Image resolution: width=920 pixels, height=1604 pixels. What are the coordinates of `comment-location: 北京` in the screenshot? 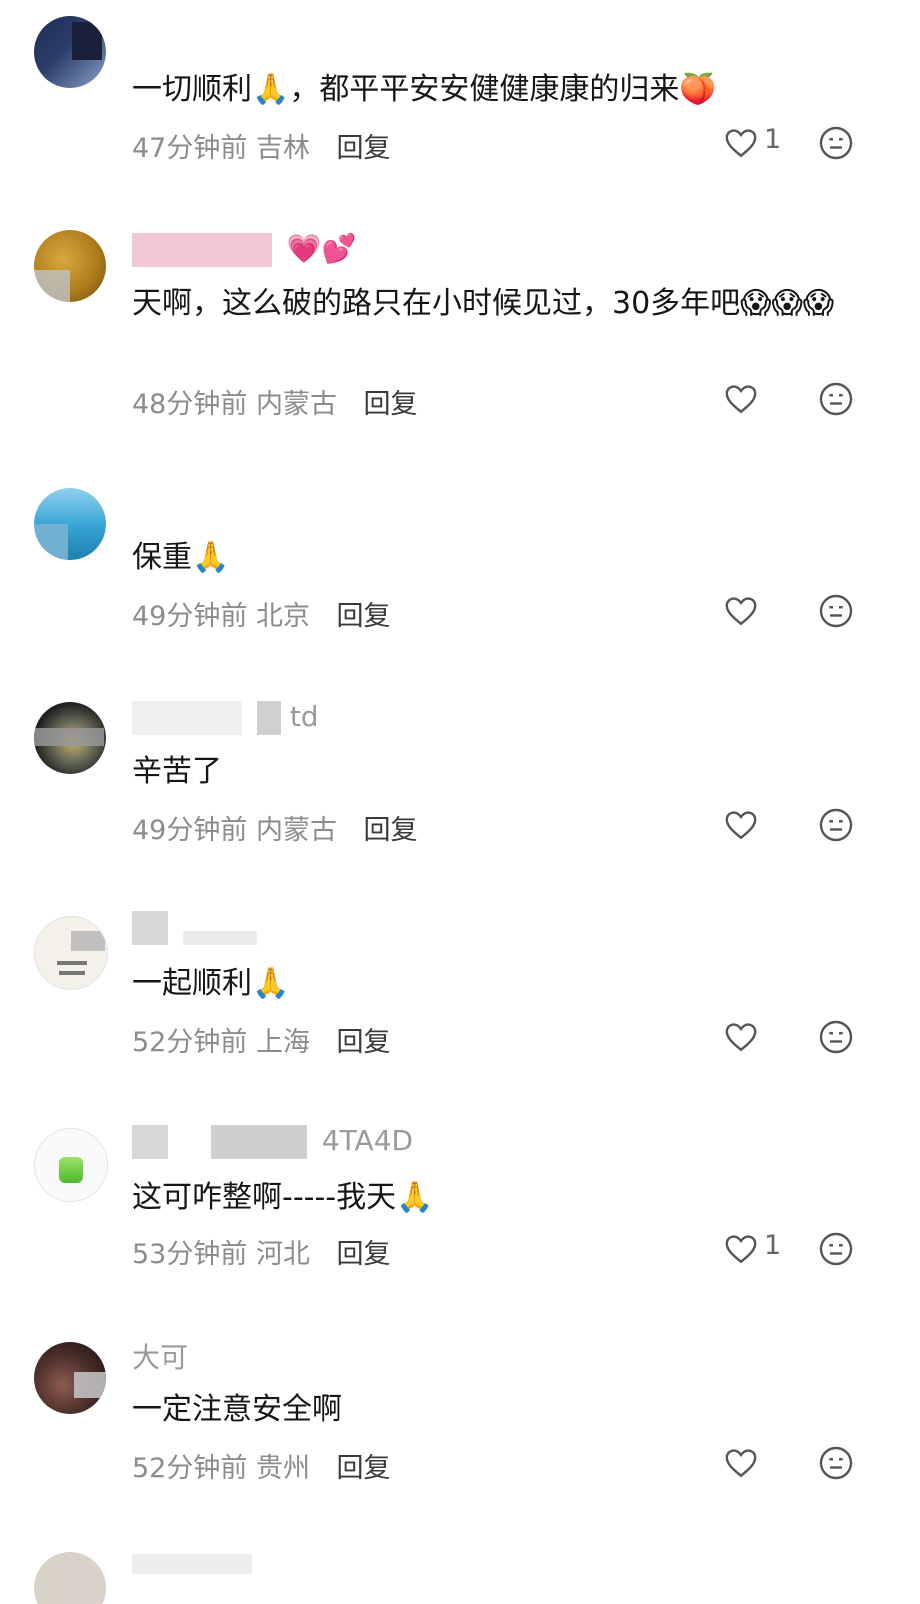 It's located at (282, 616).